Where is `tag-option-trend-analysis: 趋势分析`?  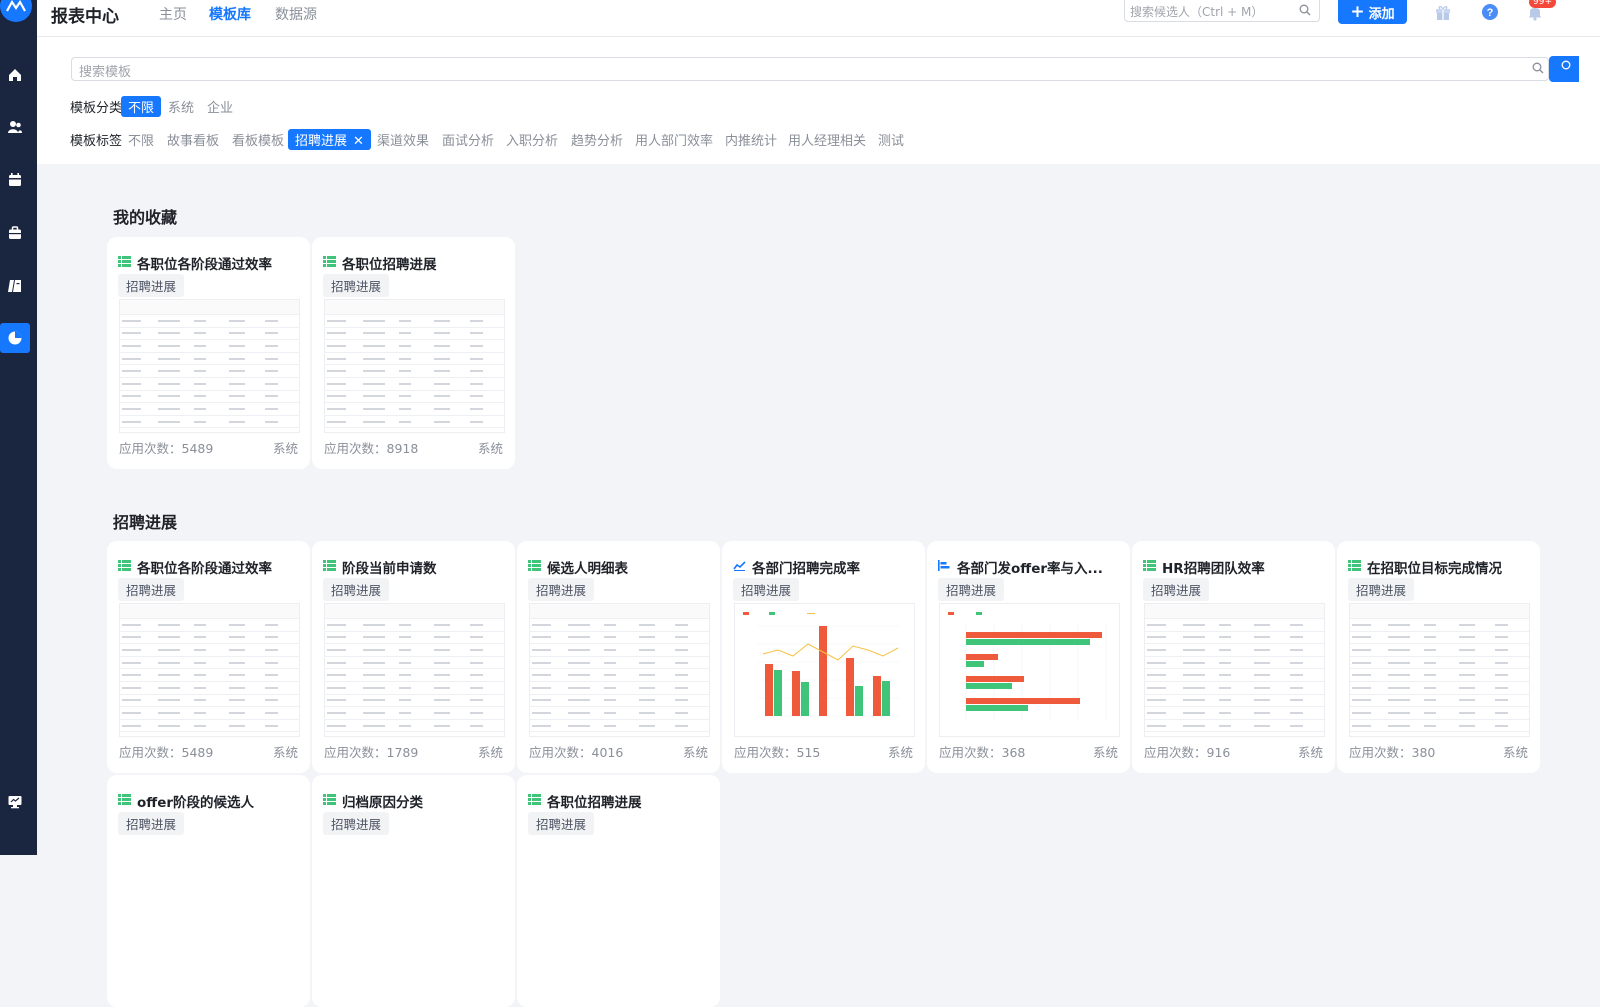 tag-option-trend-analysis: 趋势分析 is located at coordinates (597, 139).